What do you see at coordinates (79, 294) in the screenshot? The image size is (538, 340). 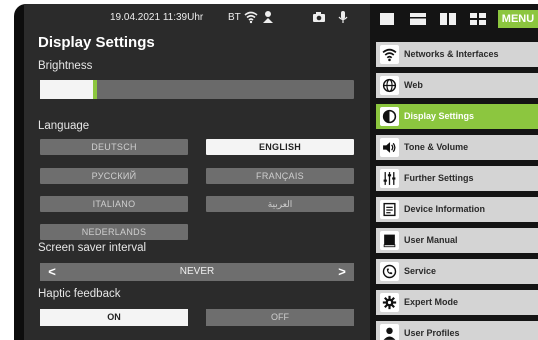 I see `haptic-label: Haptic feedback` at bounding box center [79, 294].